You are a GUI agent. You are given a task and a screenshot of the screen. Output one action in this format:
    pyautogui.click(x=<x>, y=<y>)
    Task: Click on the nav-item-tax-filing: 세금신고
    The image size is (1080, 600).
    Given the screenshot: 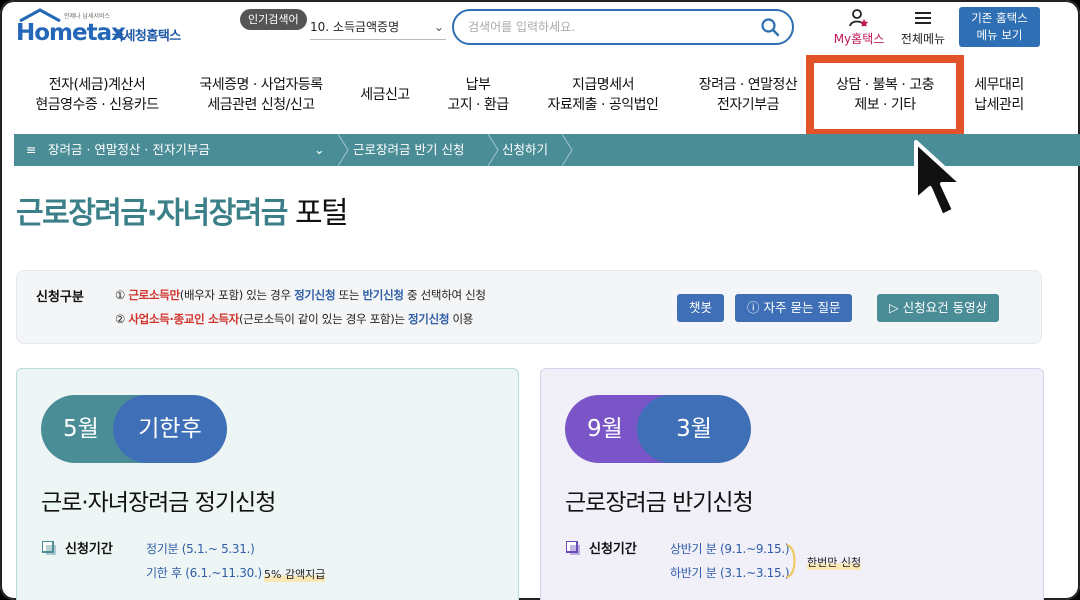 What is the action you would take?
    pyautogui.click(x=385, y=95)
    